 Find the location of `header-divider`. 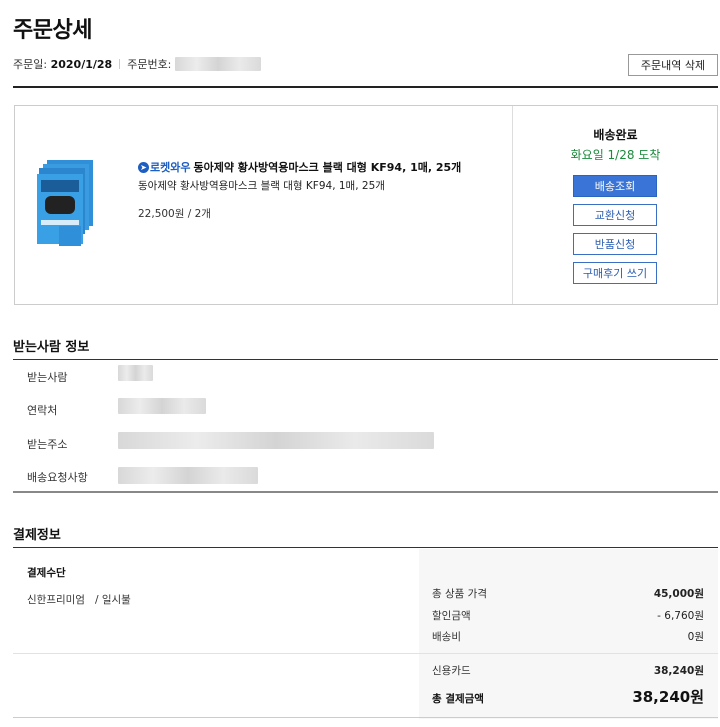

header-divider is located at coordinates (365, 87).